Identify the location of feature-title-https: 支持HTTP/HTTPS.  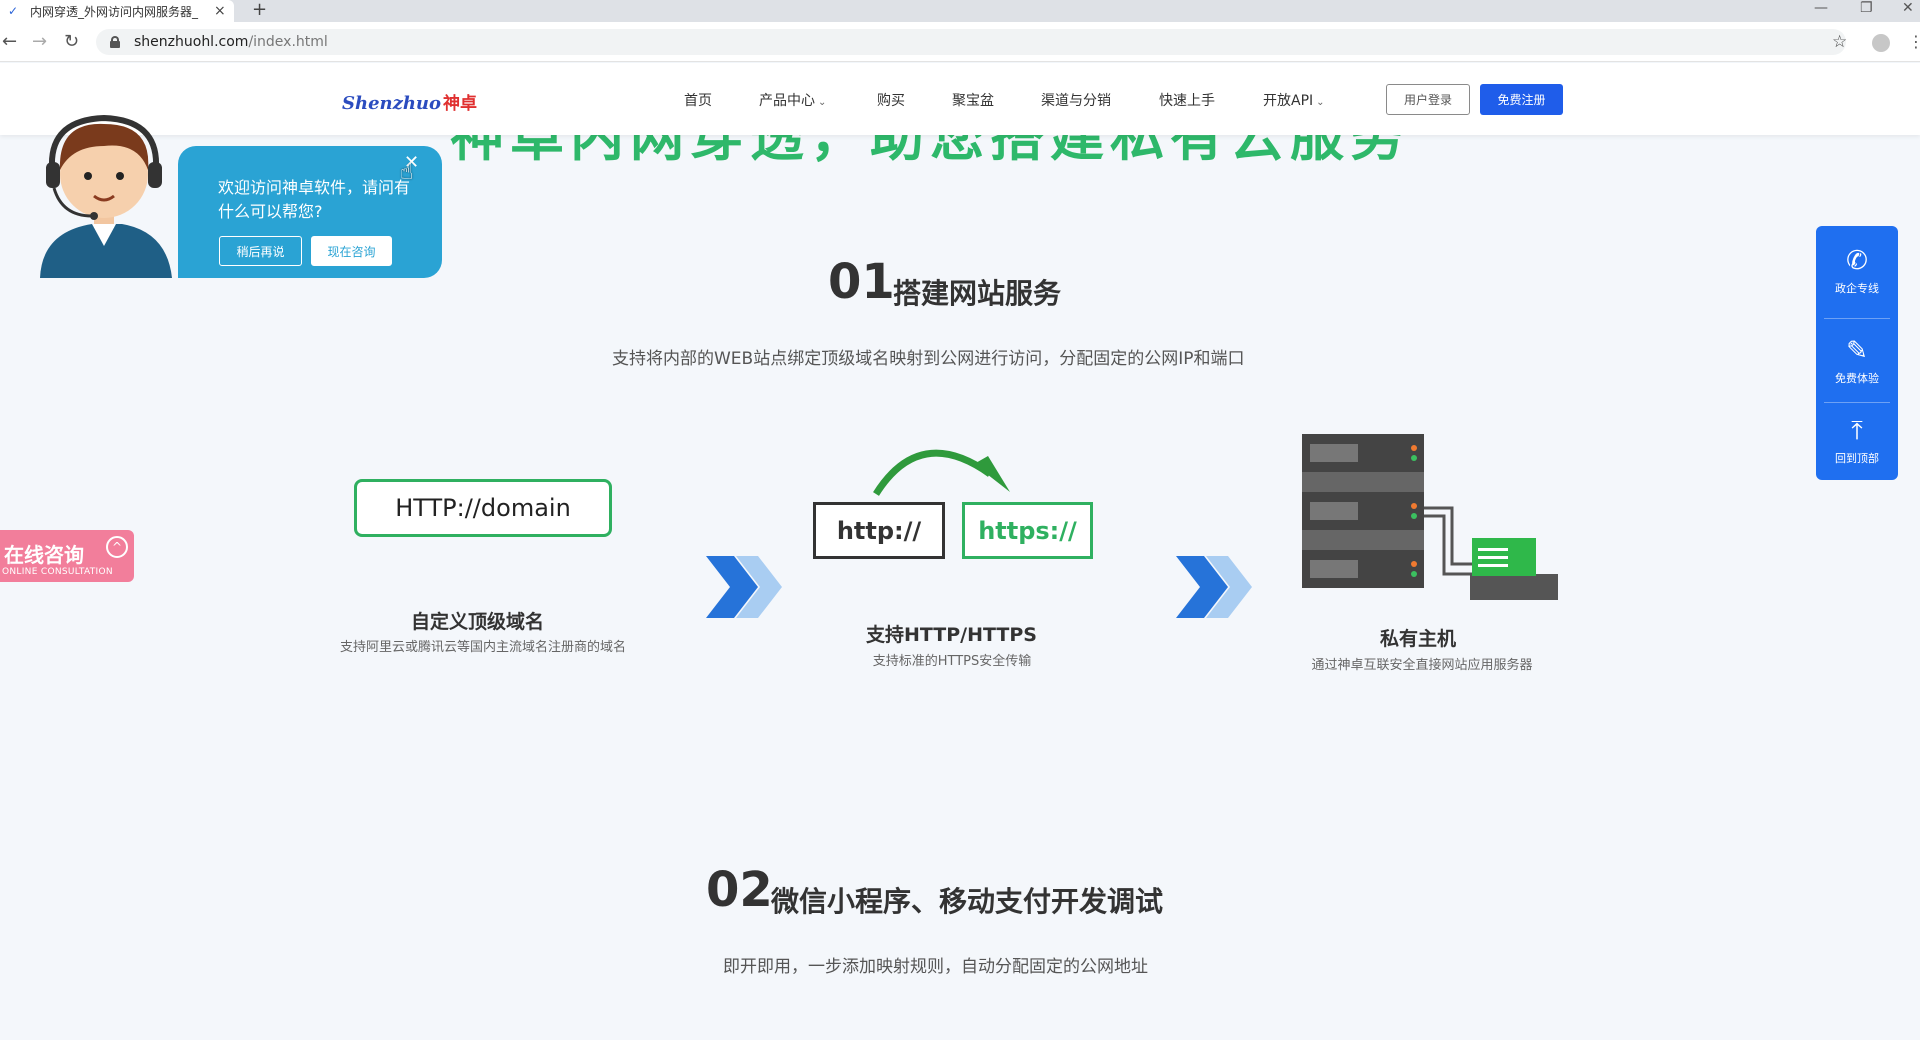
(951, 635).